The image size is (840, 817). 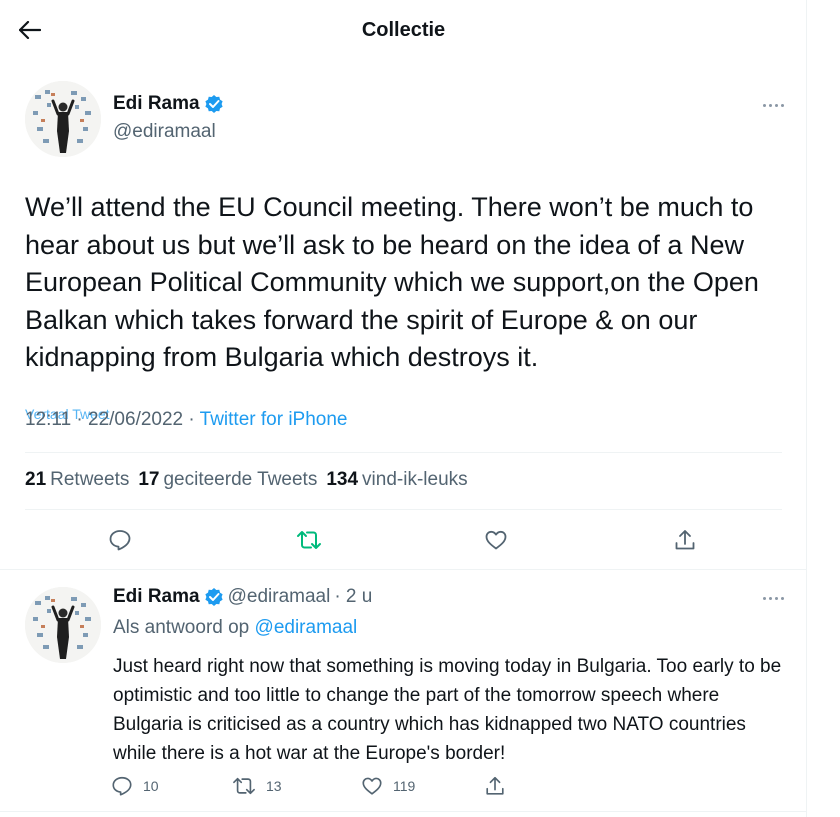 I want to click on author-name-row: Edi Rama, so click(x=168, y=104).